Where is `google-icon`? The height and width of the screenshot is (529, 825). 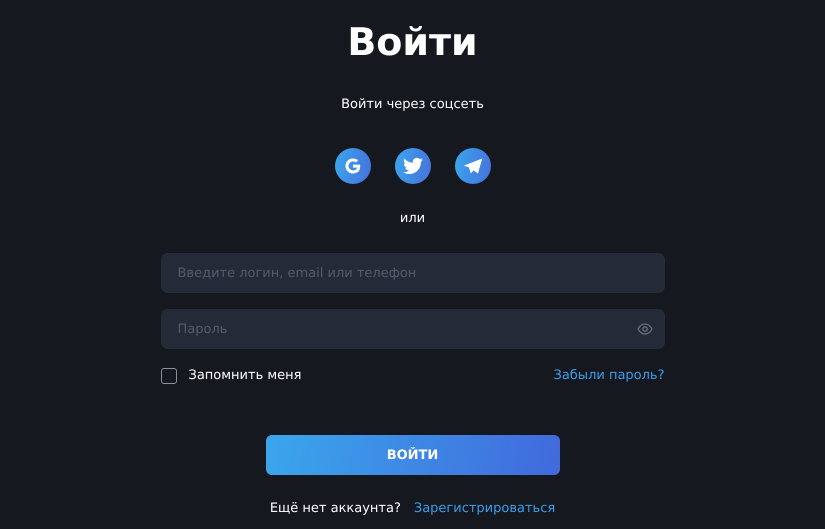 google-icon is located at coordinates (353, 166).